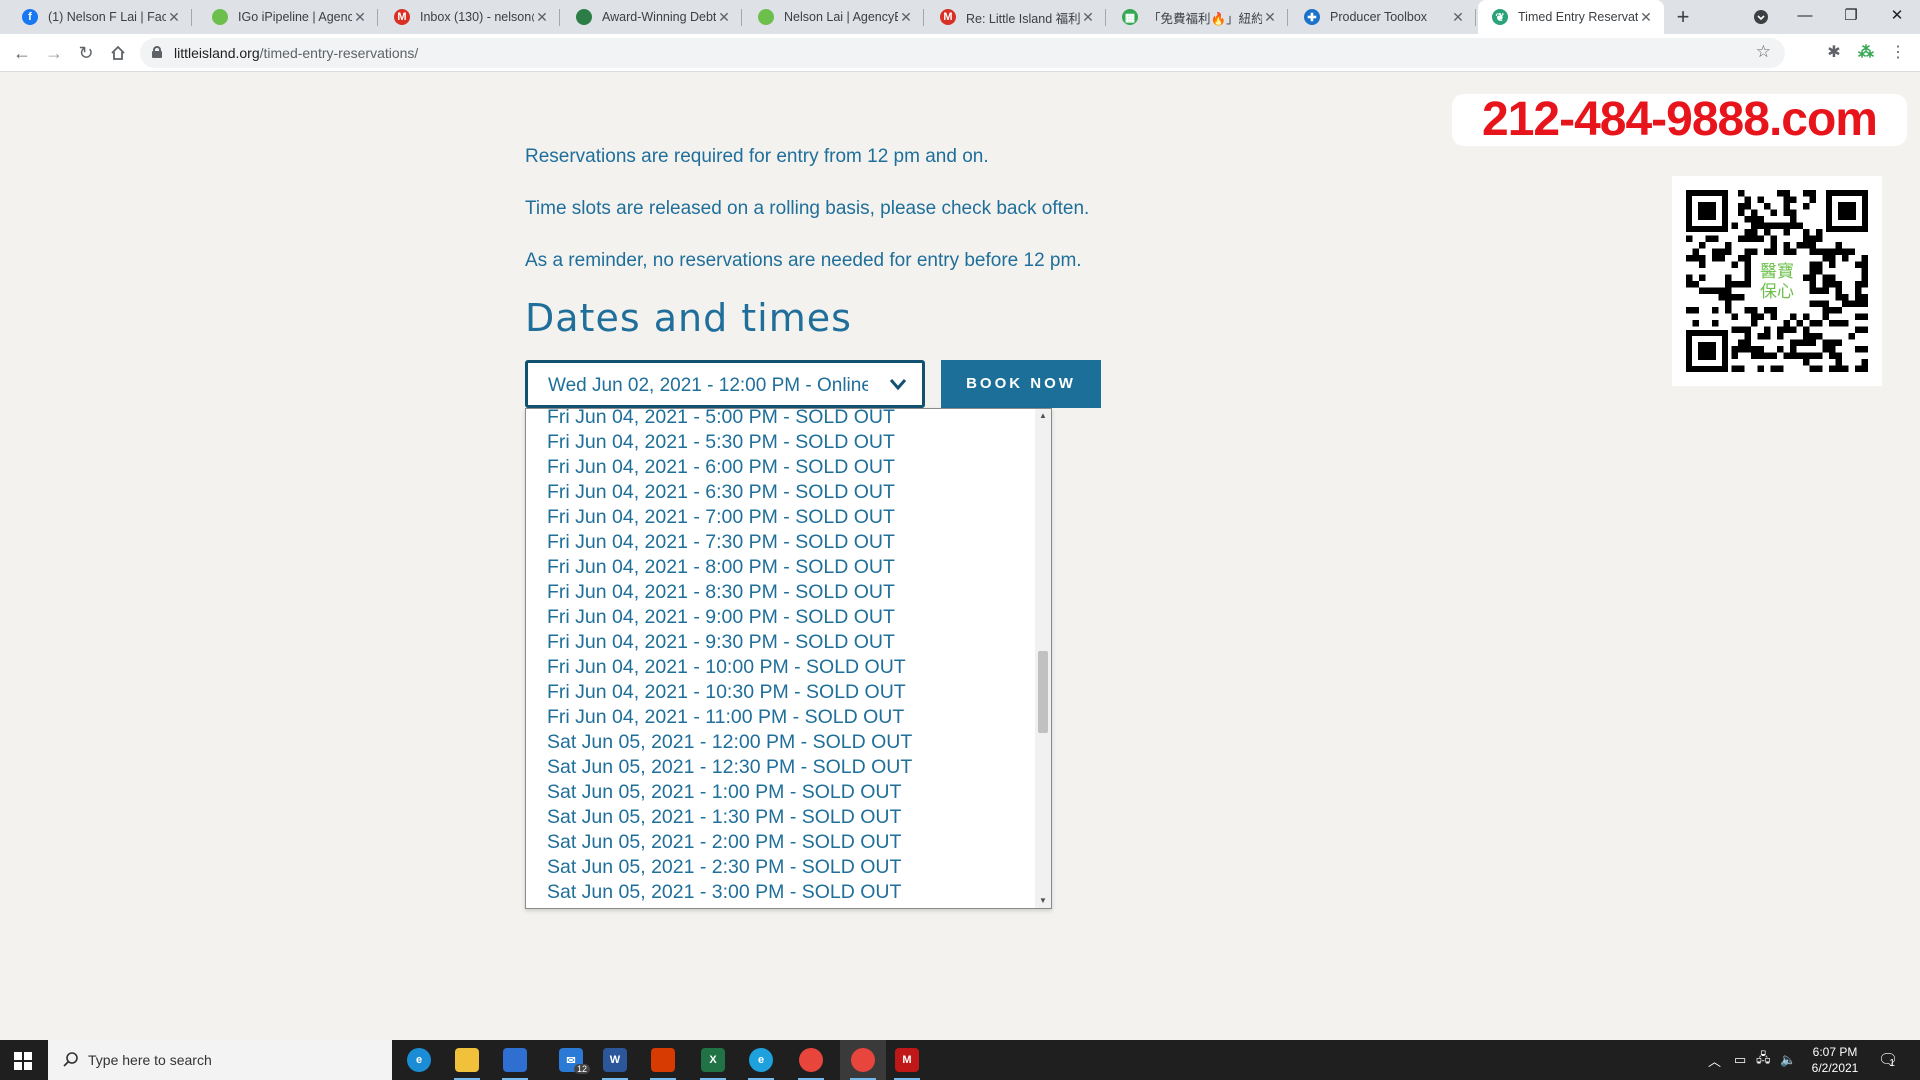 The height and width of the screenshot is (1080, 1920). What do you see at coordinates (721, 592) in the screenshot?
I see `slot-option: Fri Jun 04, 2021 - 8:30 PM - SOLD OUT` at bounding box center [721, 592].